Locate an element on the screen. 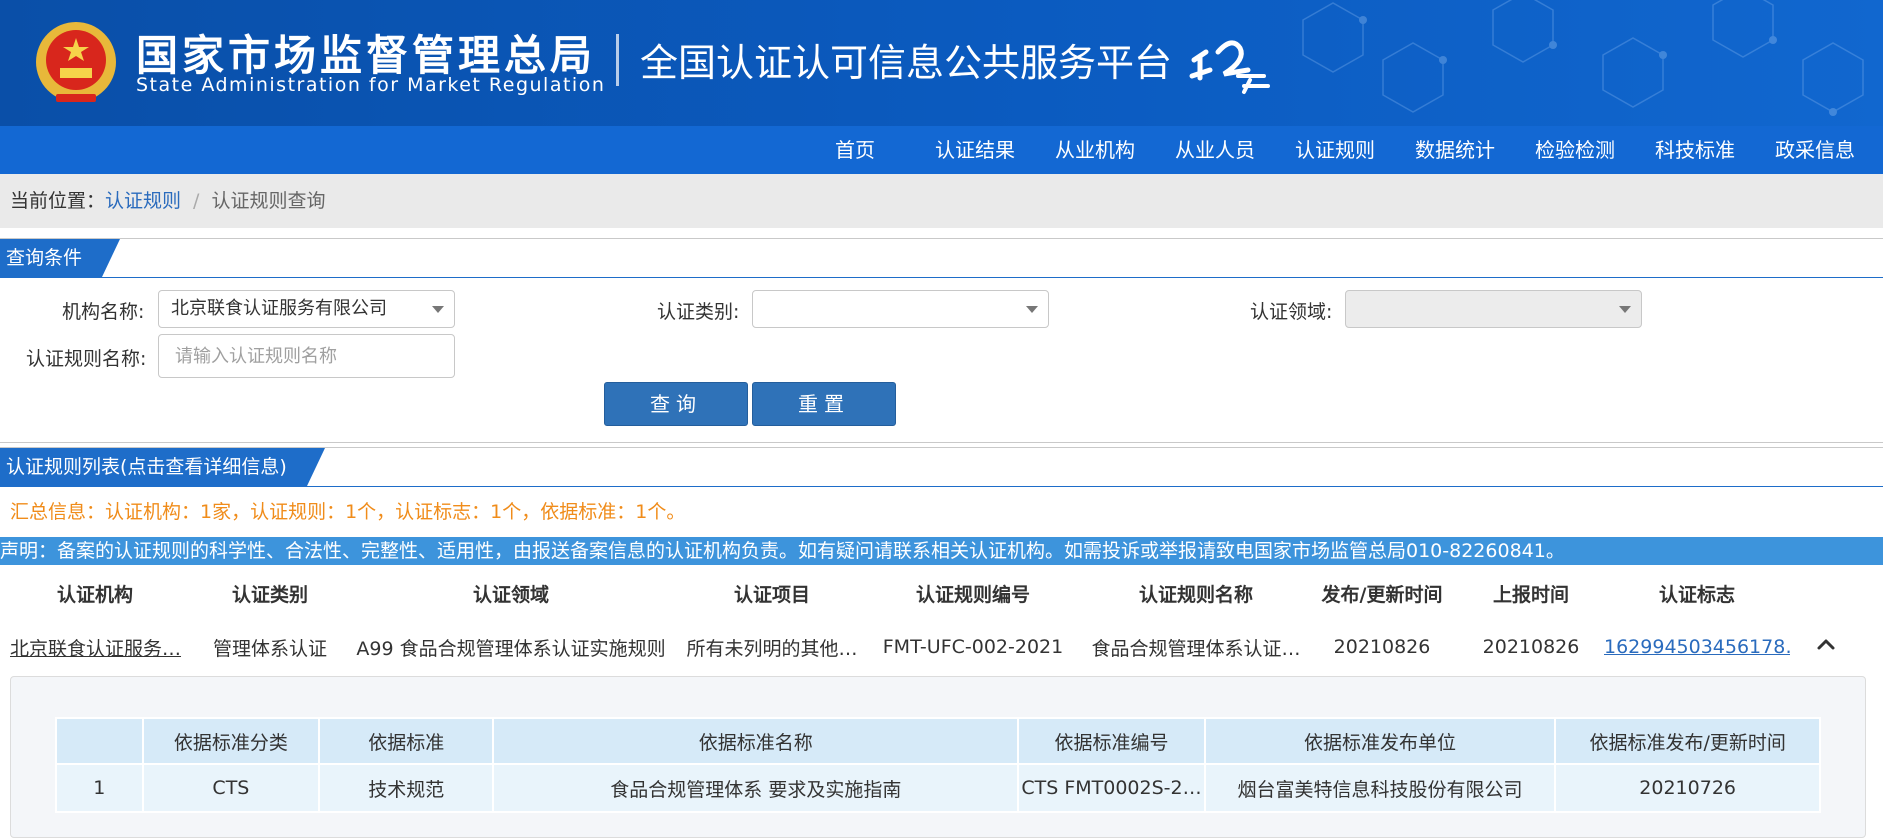 The image size is (1883, 838). std-col-standard: 依据标准 is located at coordinates (406, 741).